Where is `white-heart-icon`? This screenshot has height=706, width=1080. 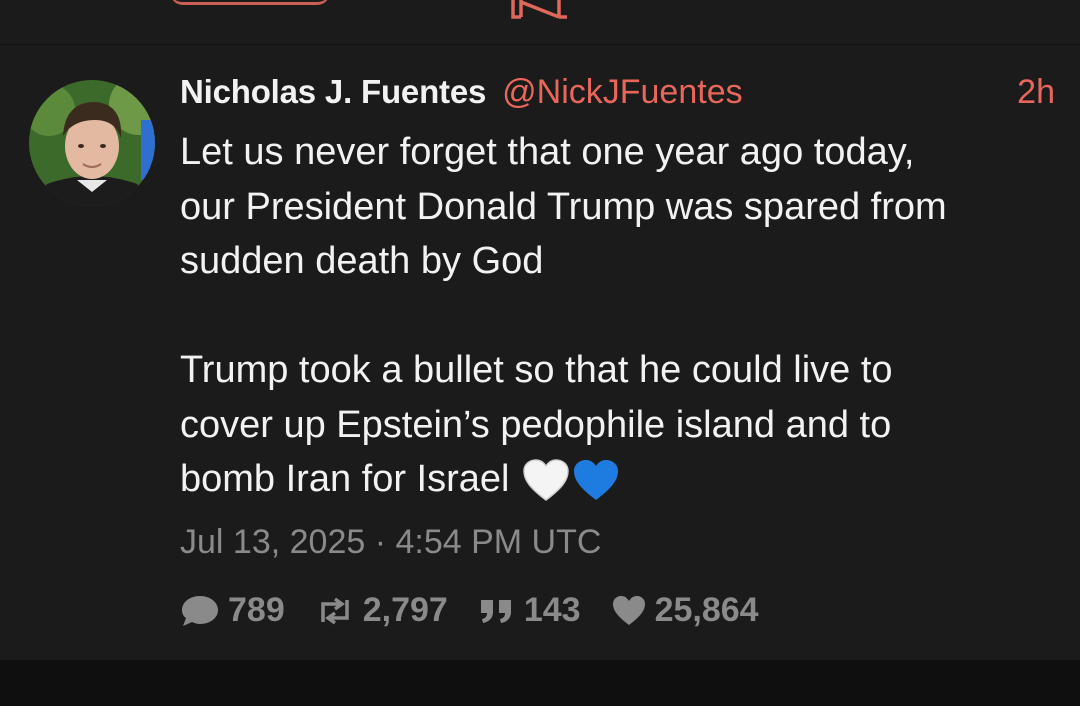 white-heart-icon is located at coordinates (546, 480).